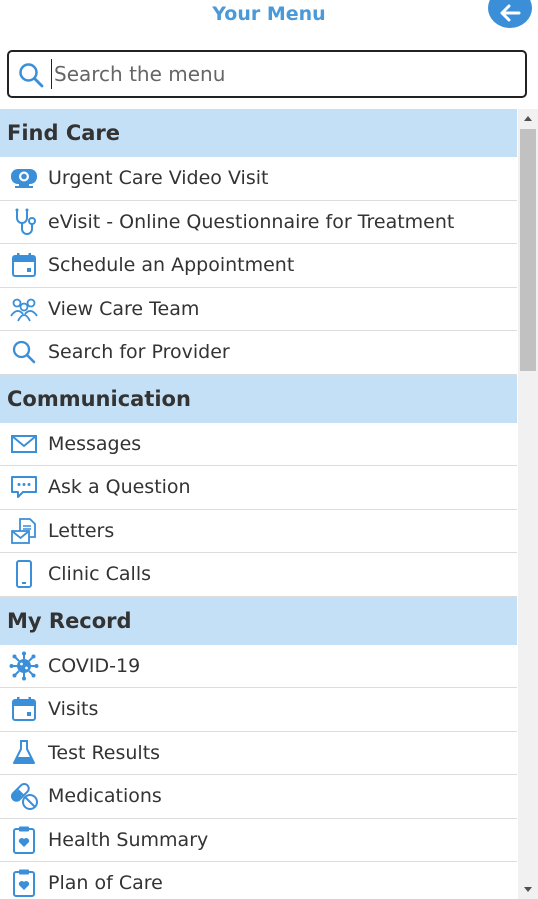 The width and height of the screenshot is (538, 899). I want to click on menu-item-health-summary: Health Summary, so click(258, 840).